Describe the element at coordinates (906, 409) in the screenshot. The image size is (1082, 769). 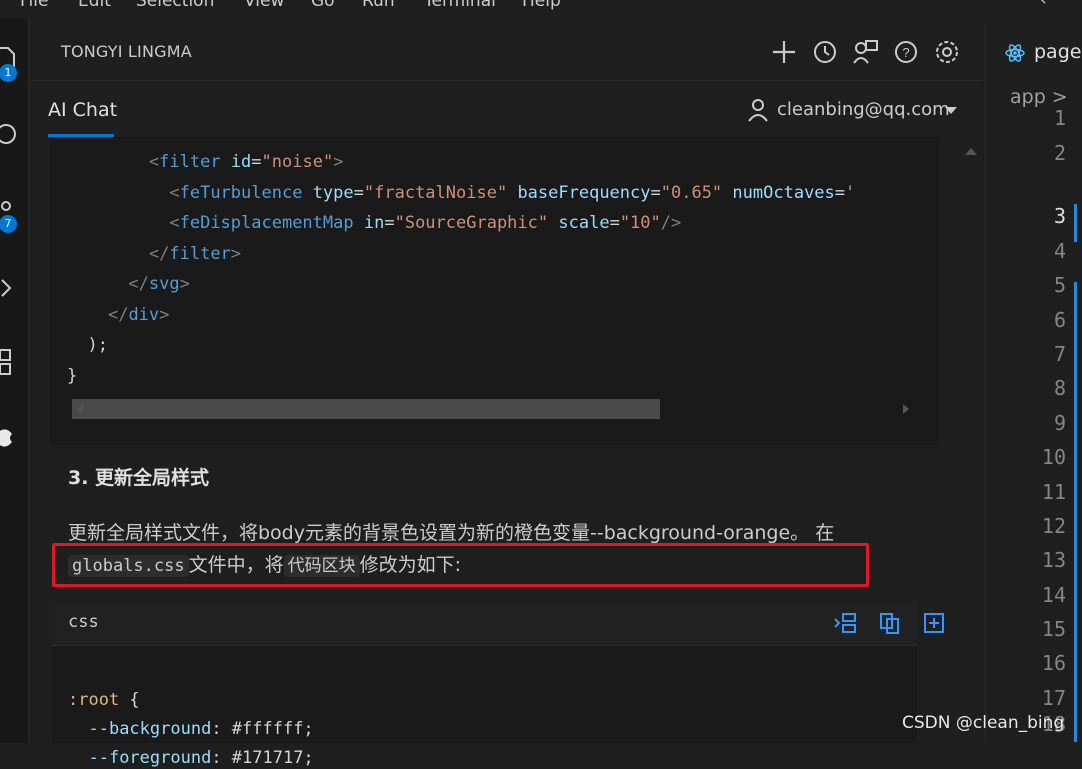
I see `scroll-right-icon` at that location.